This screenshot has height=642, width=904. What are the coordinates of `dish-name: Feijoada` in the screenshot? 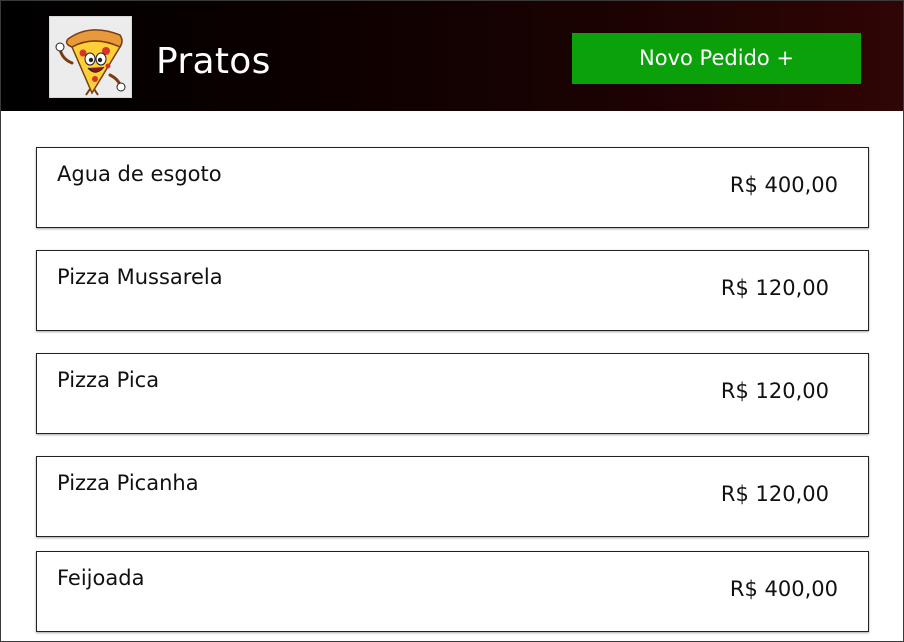 It's located at (101, 578).